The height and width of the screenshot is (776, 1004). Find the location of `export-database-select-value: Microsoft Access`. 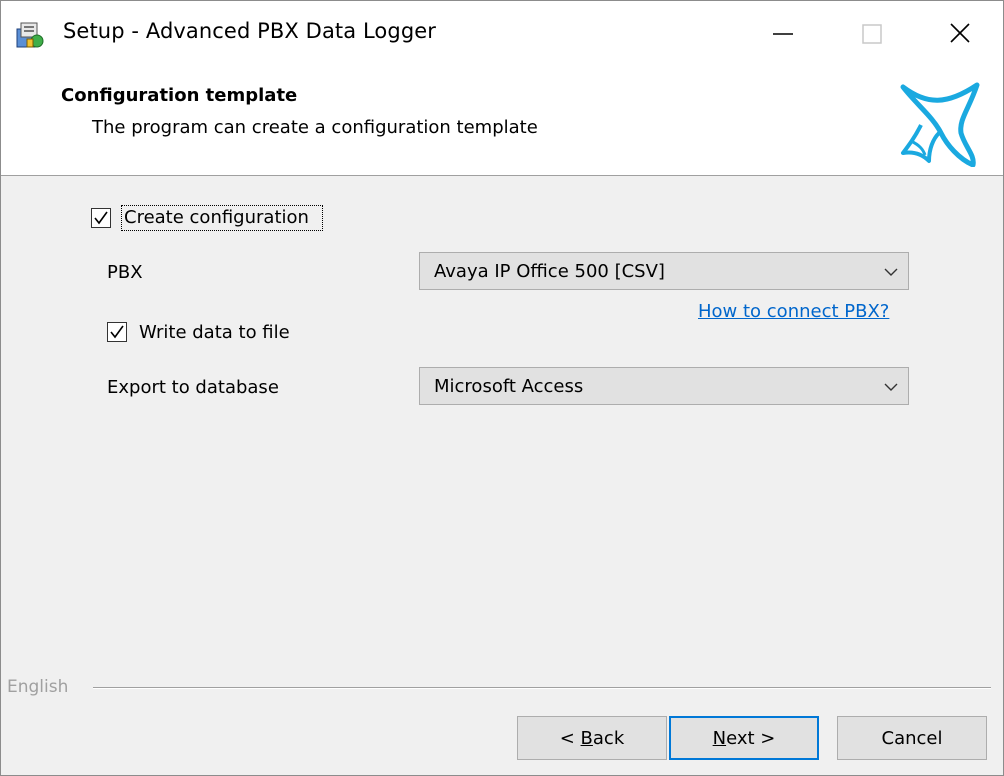

export-database-select-value: Microsoft Access is located at coordinates (509, 386).